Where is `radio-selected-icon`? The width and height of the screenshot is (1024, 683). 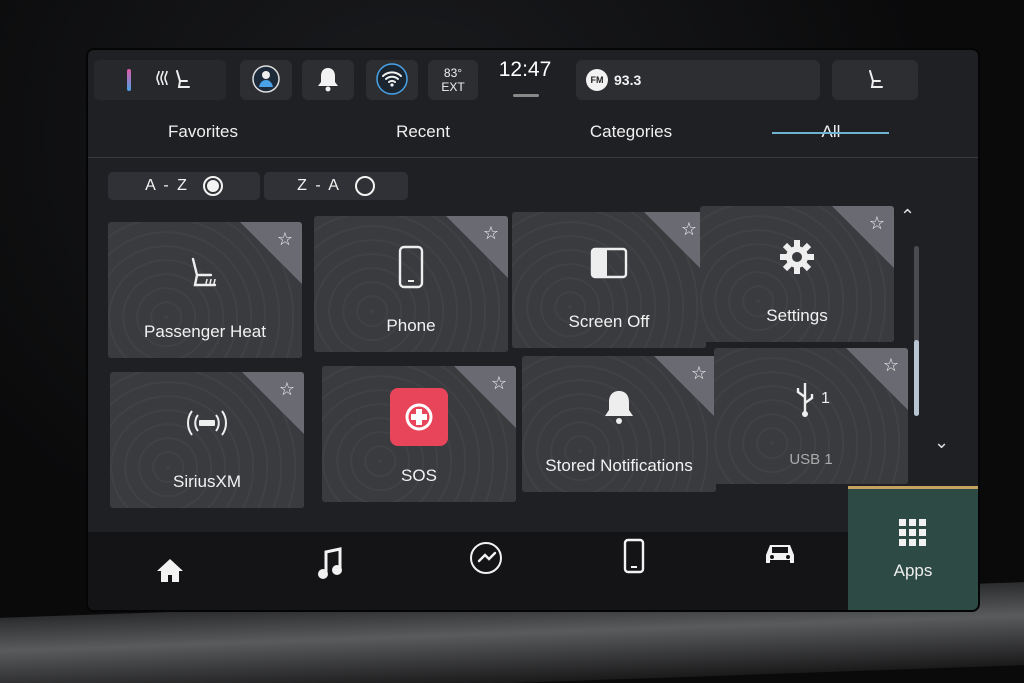 radio-selected-icon is located at coordinates (212, 186).